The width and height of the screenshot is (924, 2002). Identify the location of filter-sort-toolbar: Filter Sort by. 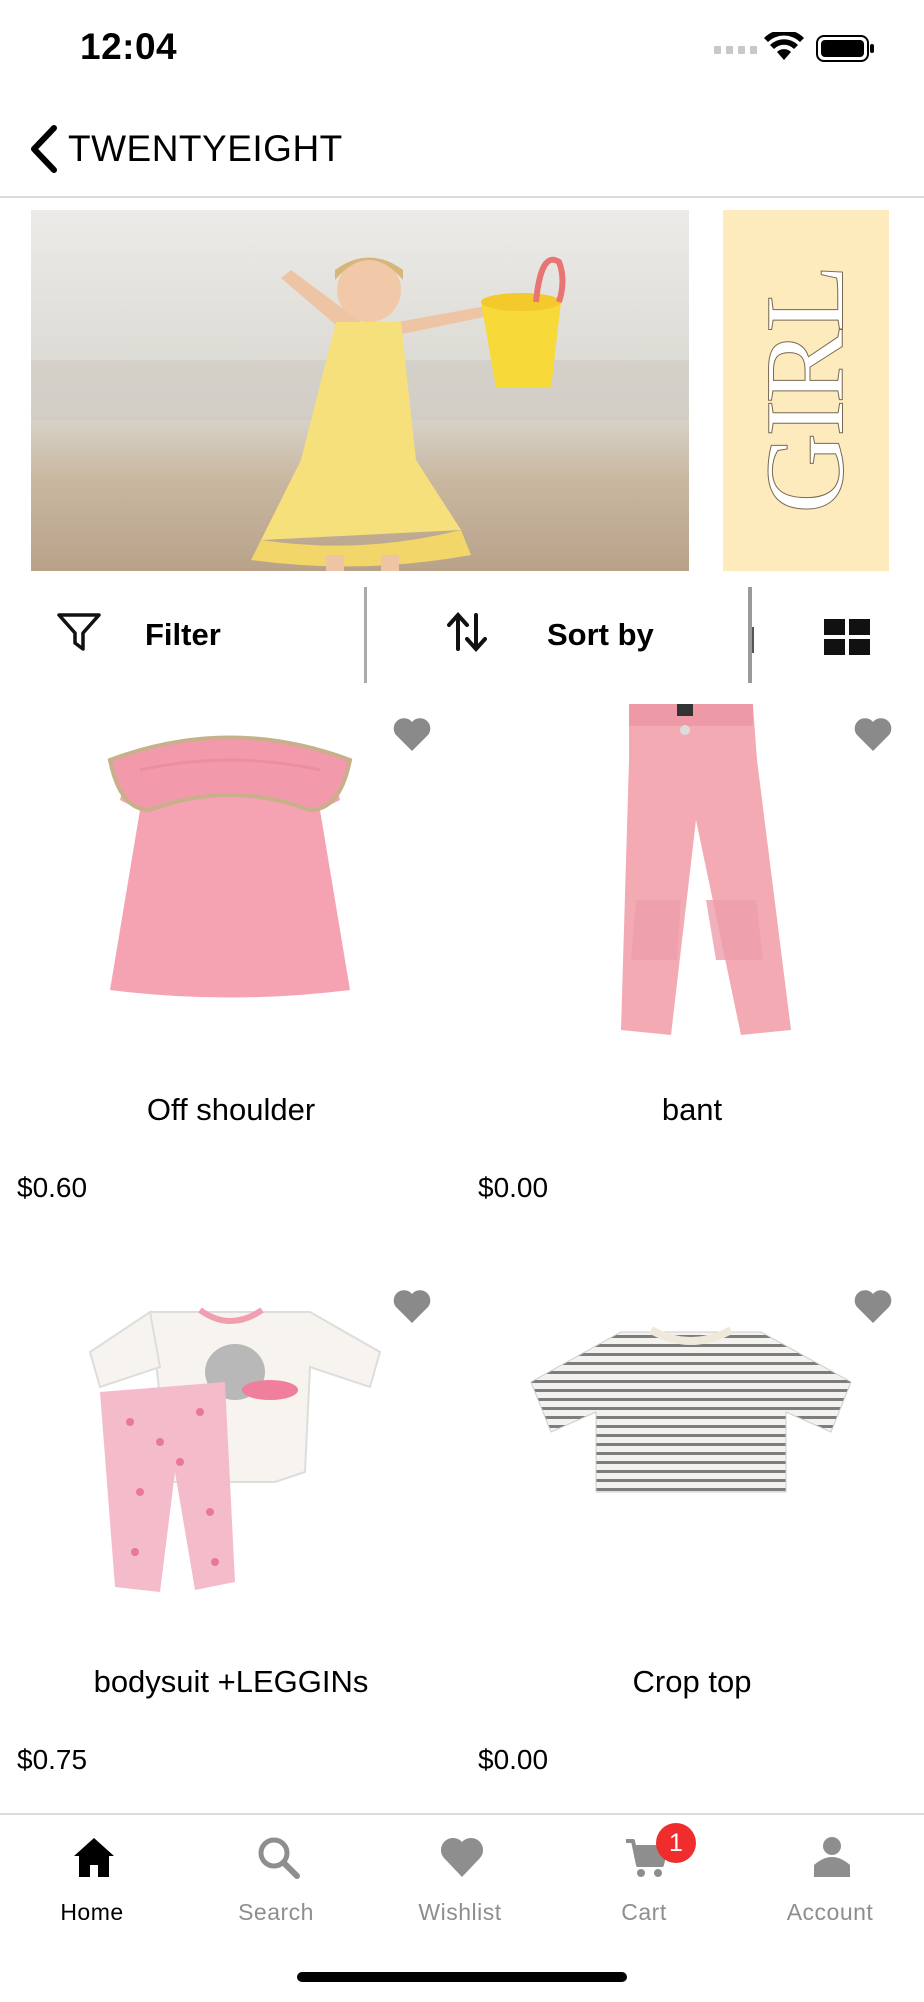
(462, 635).